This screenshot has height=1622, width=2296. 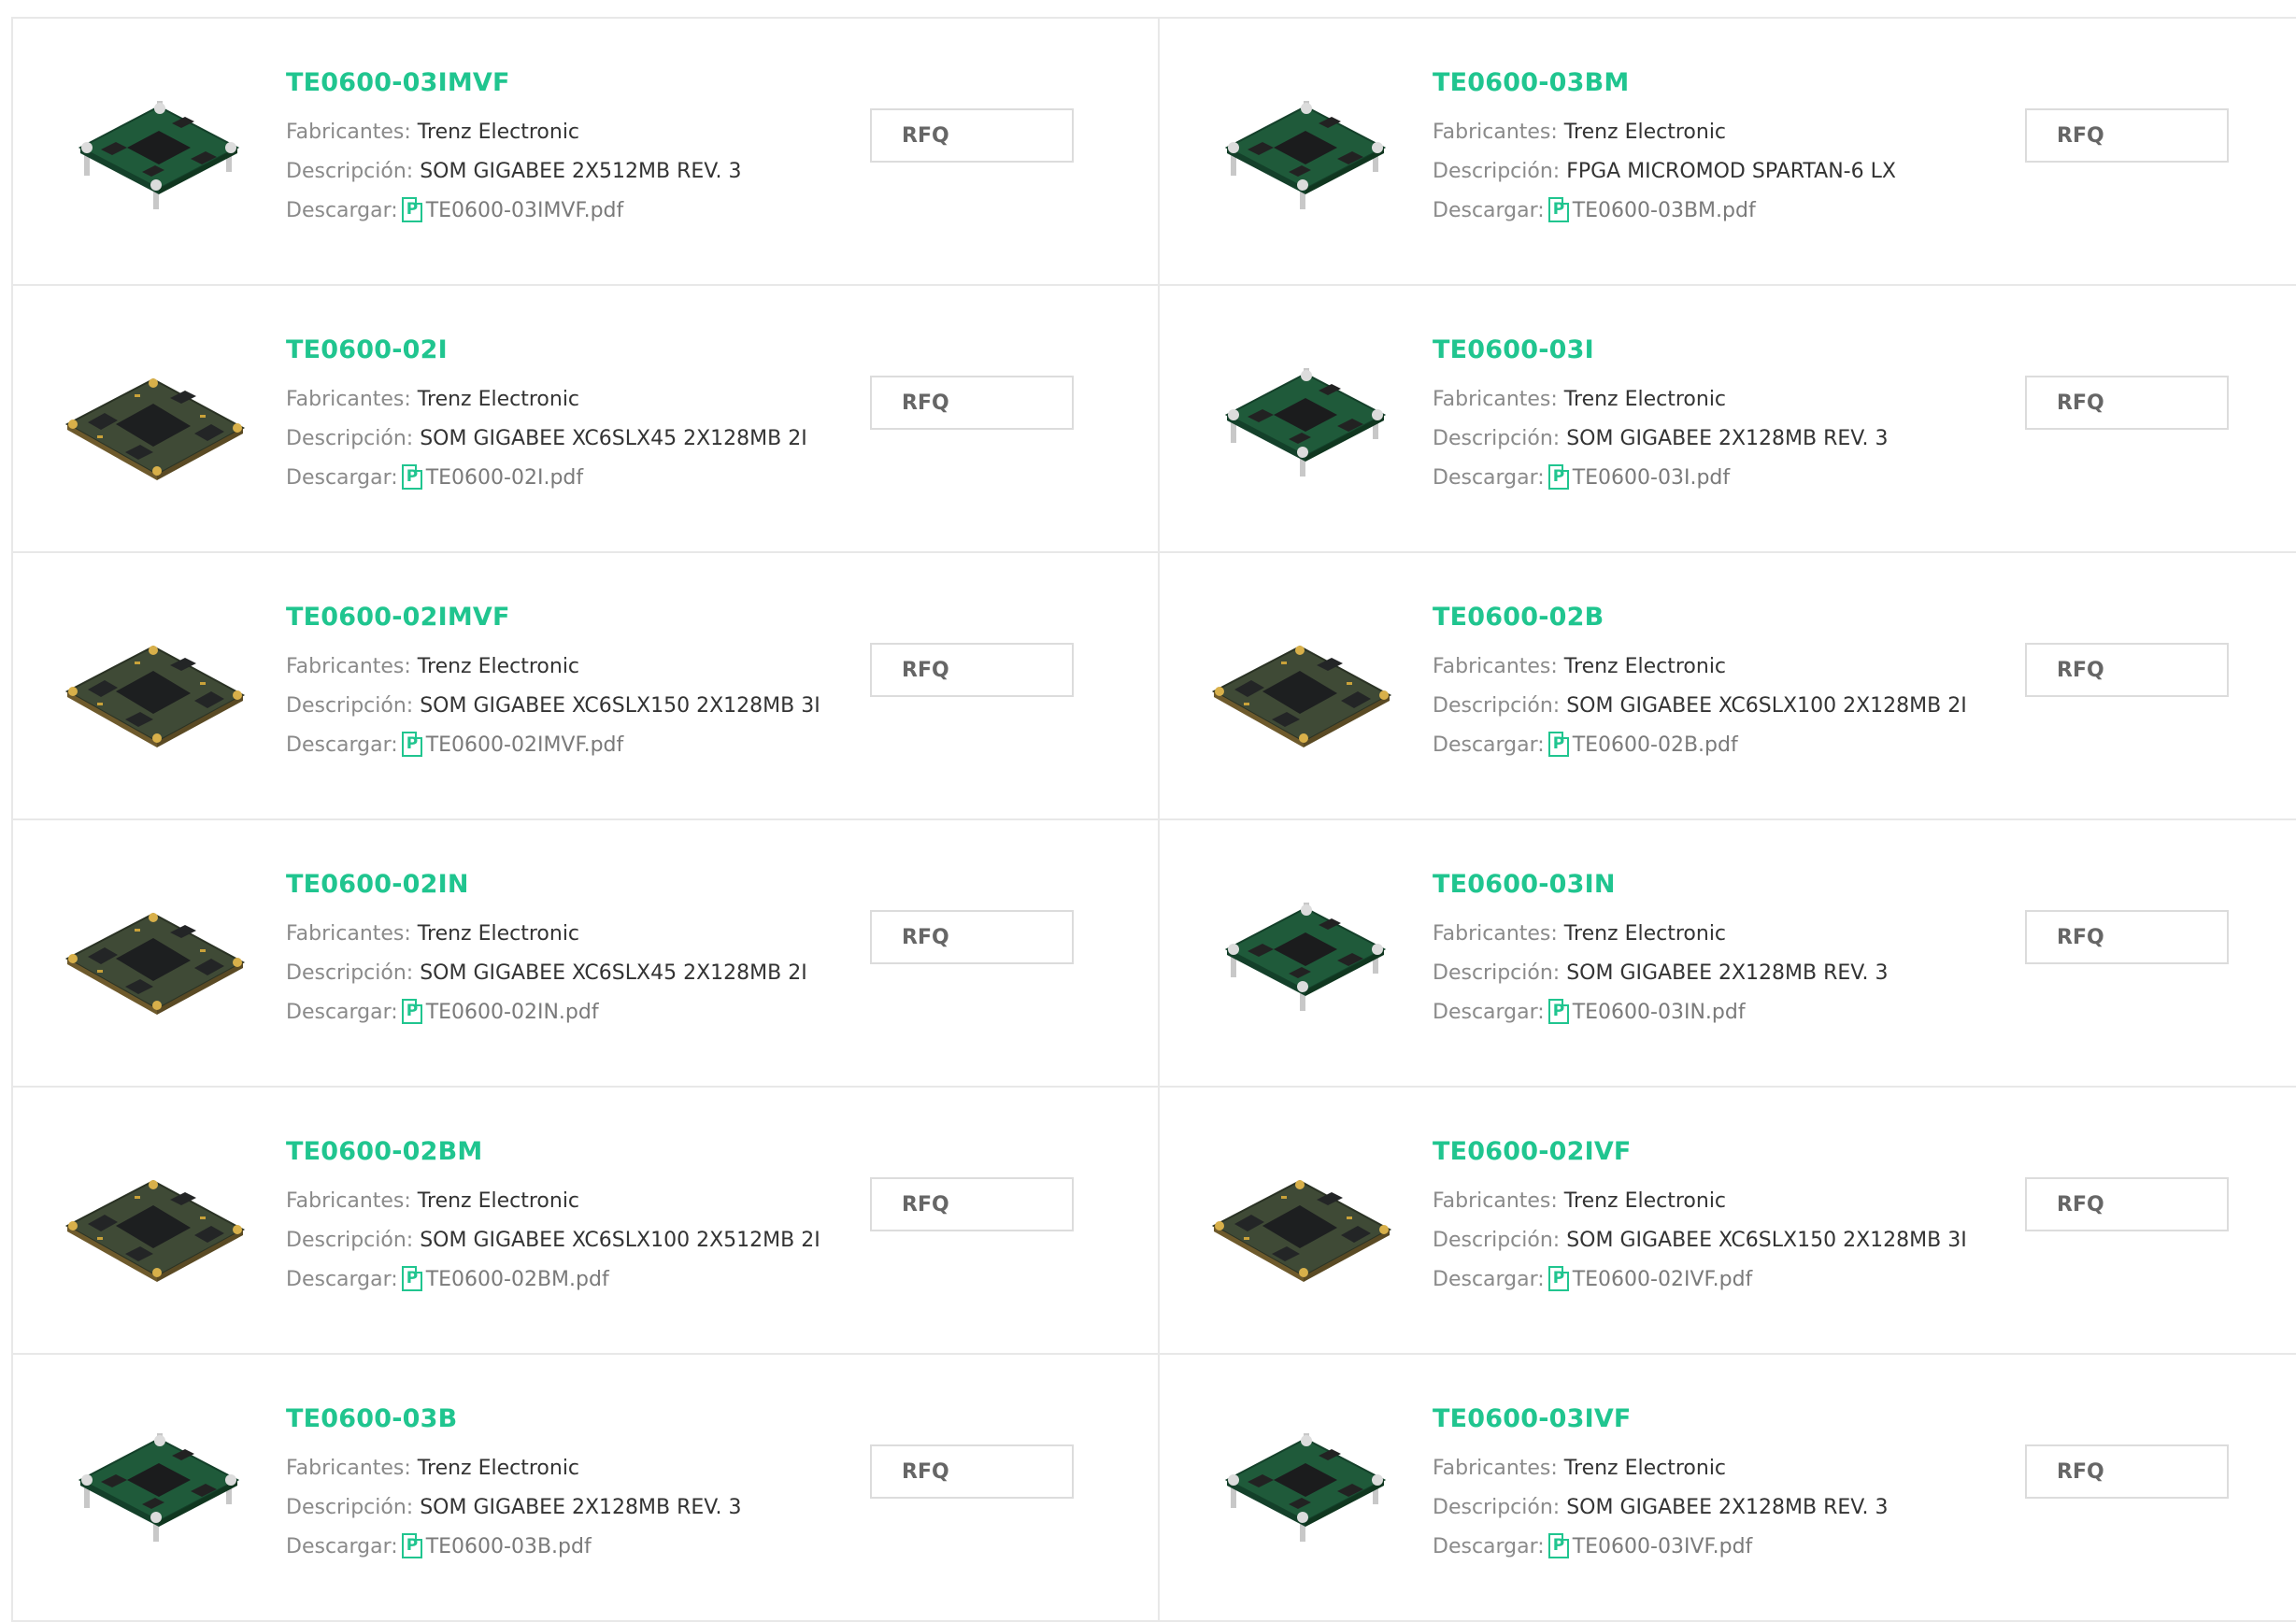 What do you see at coordinates (525, 745) in the screenshot?
I see `datasheet-link: TE0600-02IMVF.pdf` at bounding box center [525, 745].